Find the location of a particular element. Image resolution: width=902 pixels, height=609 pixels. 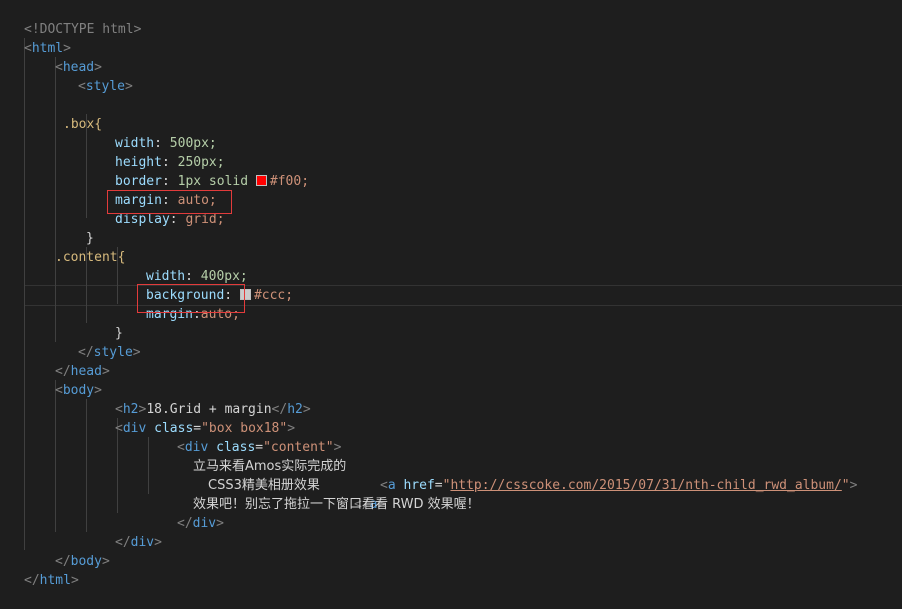

code-line-6: .box{ is located at coordinates (451, 114).